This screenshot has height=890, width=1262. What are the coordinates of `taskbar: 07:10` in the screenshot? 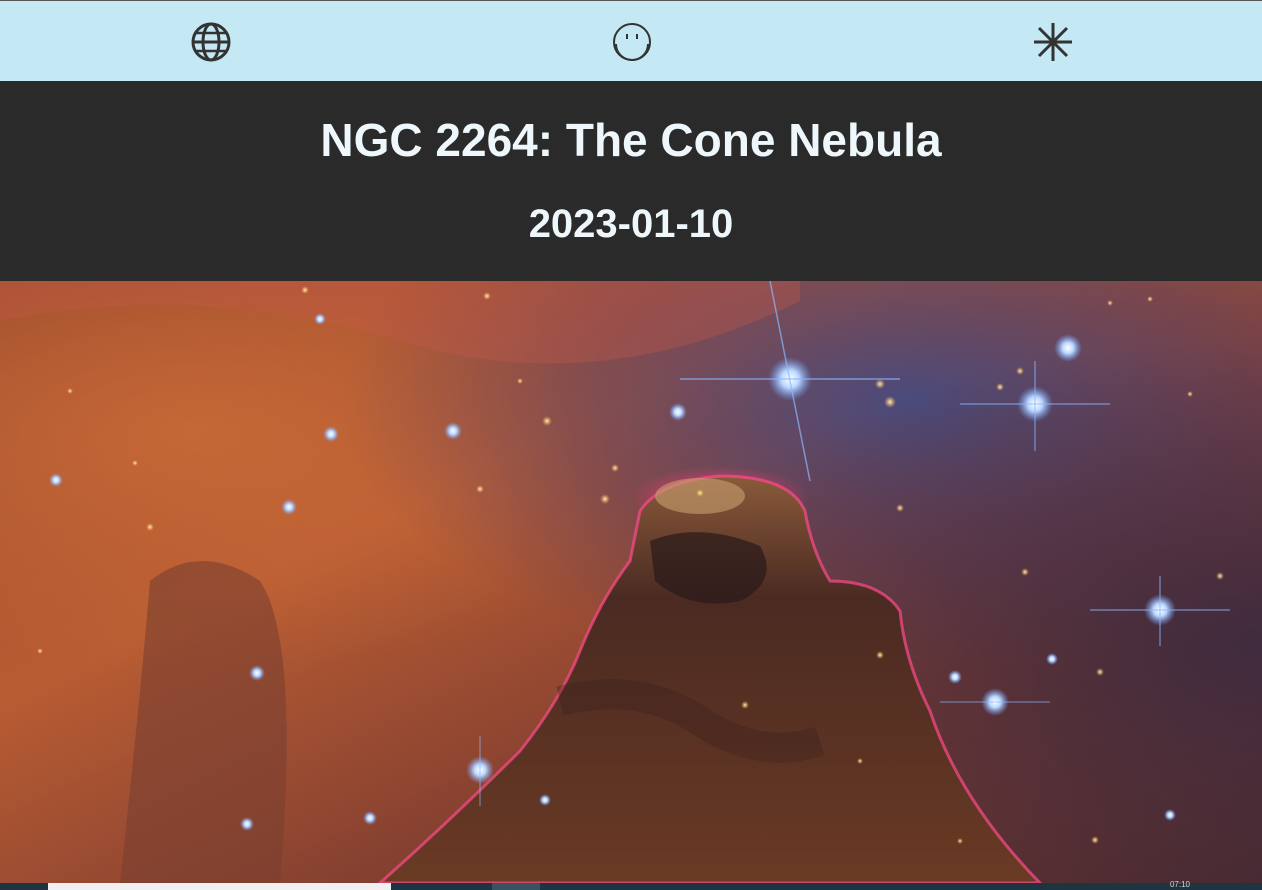 It's located at (631, 885).